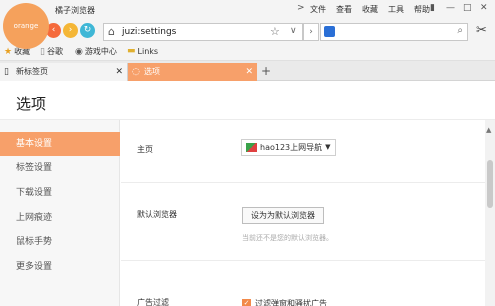  What do you see at coordinates (275, 31) in the screenshot?
I see `favorite-star-icon: ☆` at bounding box center [275, 31].